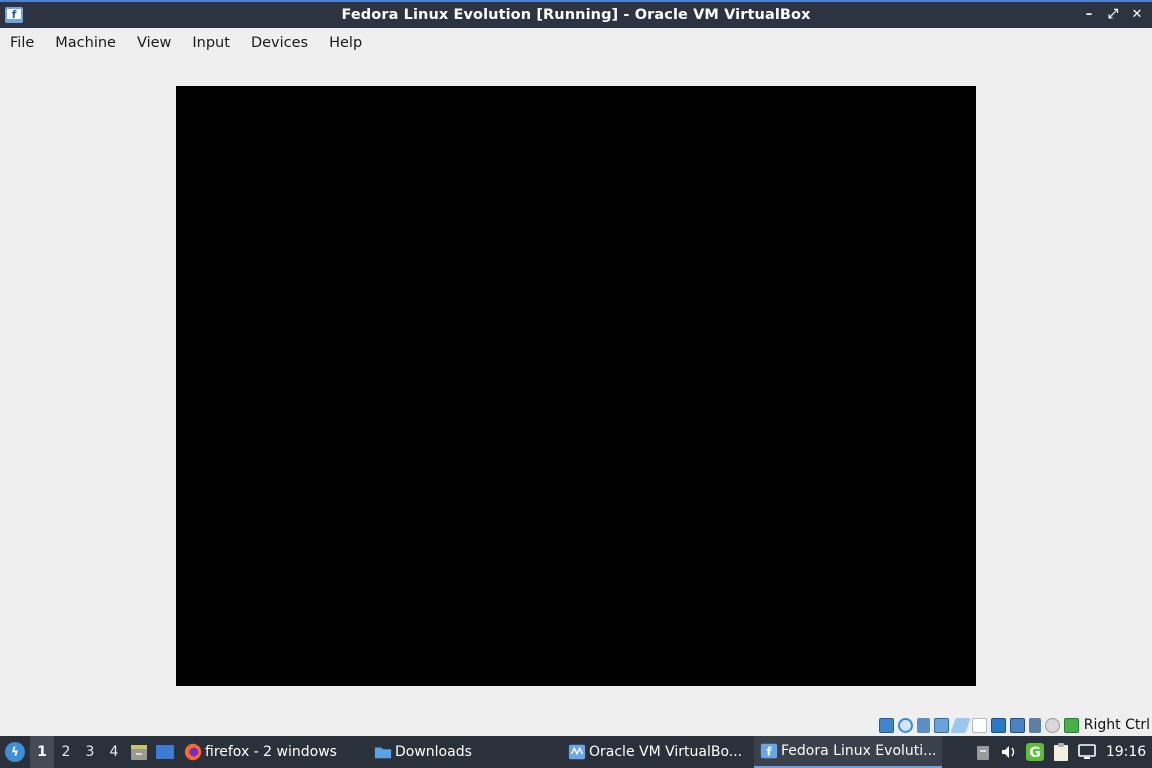 This screenshot has width=1152, height=768. I want to click on trash-icon, so click(983, 752).